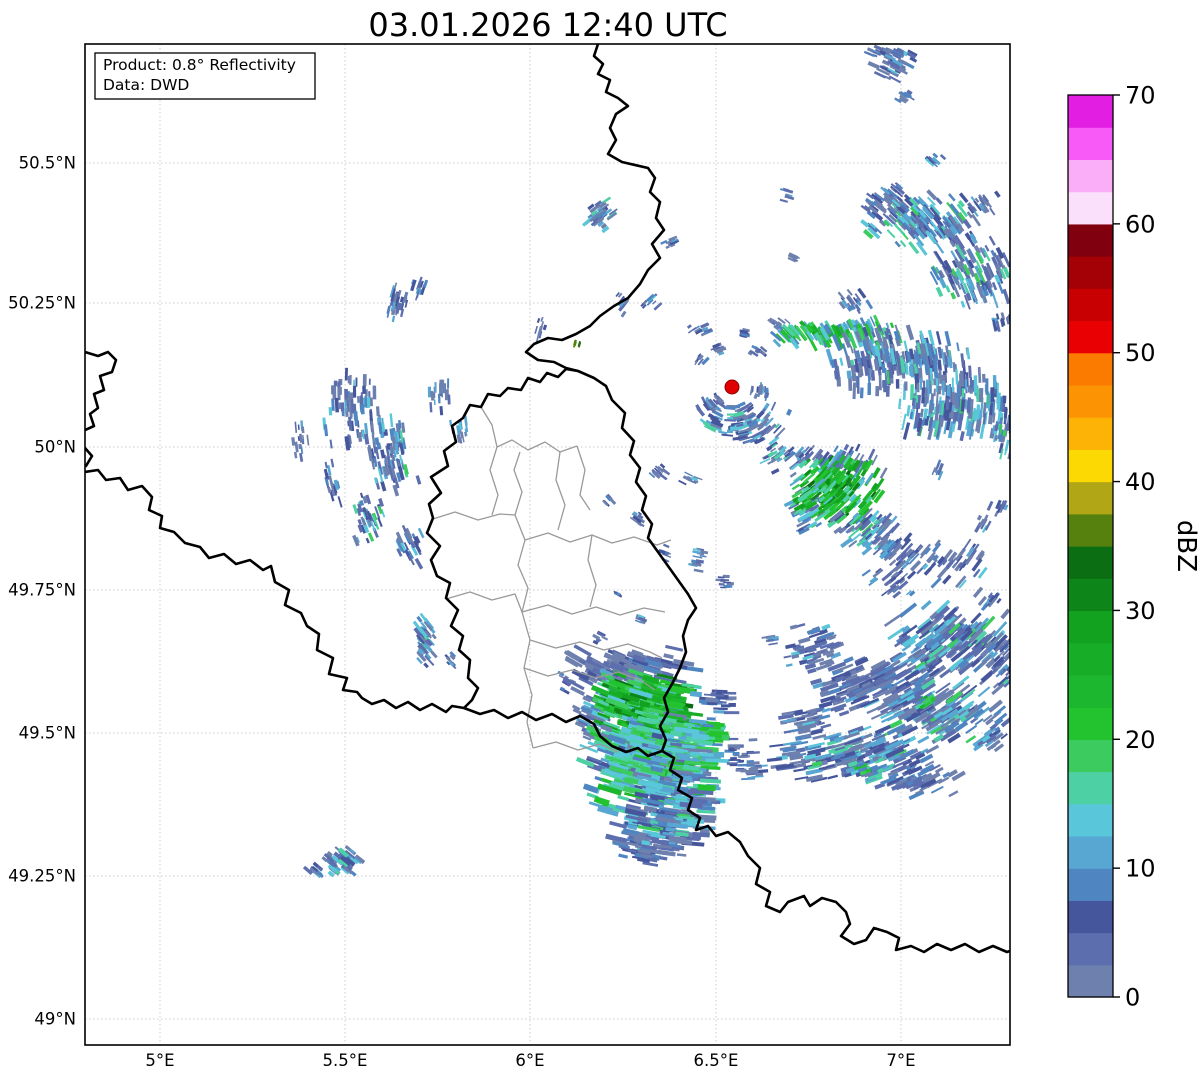  Describe the element at coordinates (1140, 353) in the screenshot. I see `colorbar-tick-label: 50` at that location.